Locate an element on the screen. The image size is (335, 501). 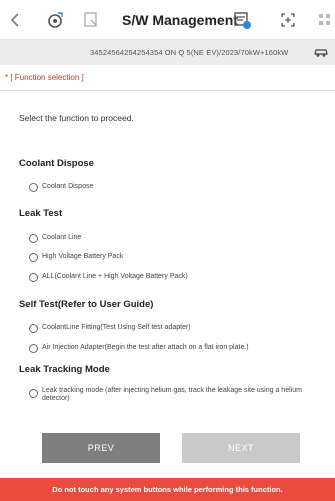
grid-icon is located at coordinates (324, 20).